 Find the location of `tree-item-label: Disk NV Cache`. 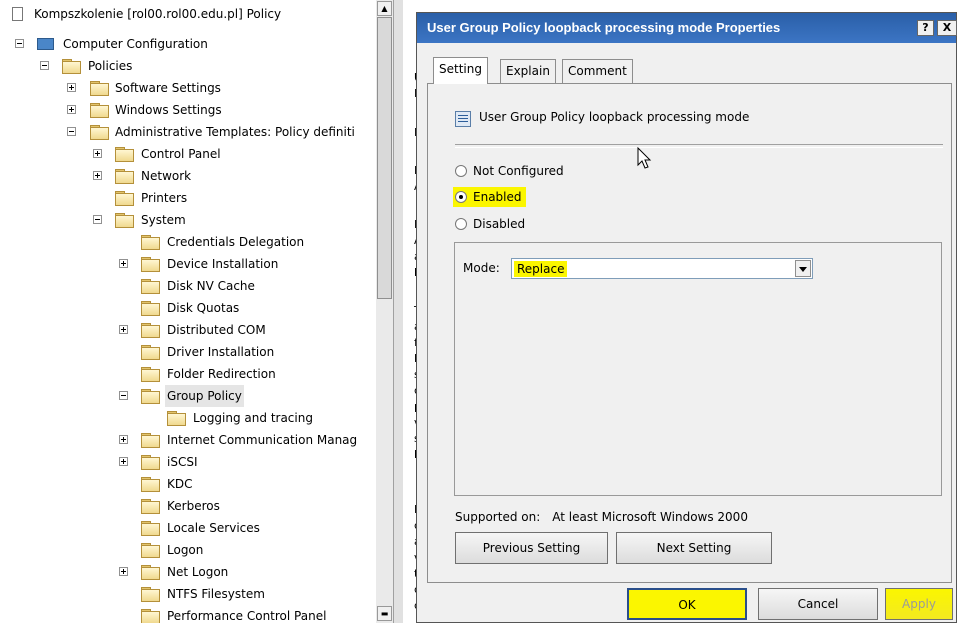

tree-item-label: Disk NV Cache is located at coordinates (211, 286).